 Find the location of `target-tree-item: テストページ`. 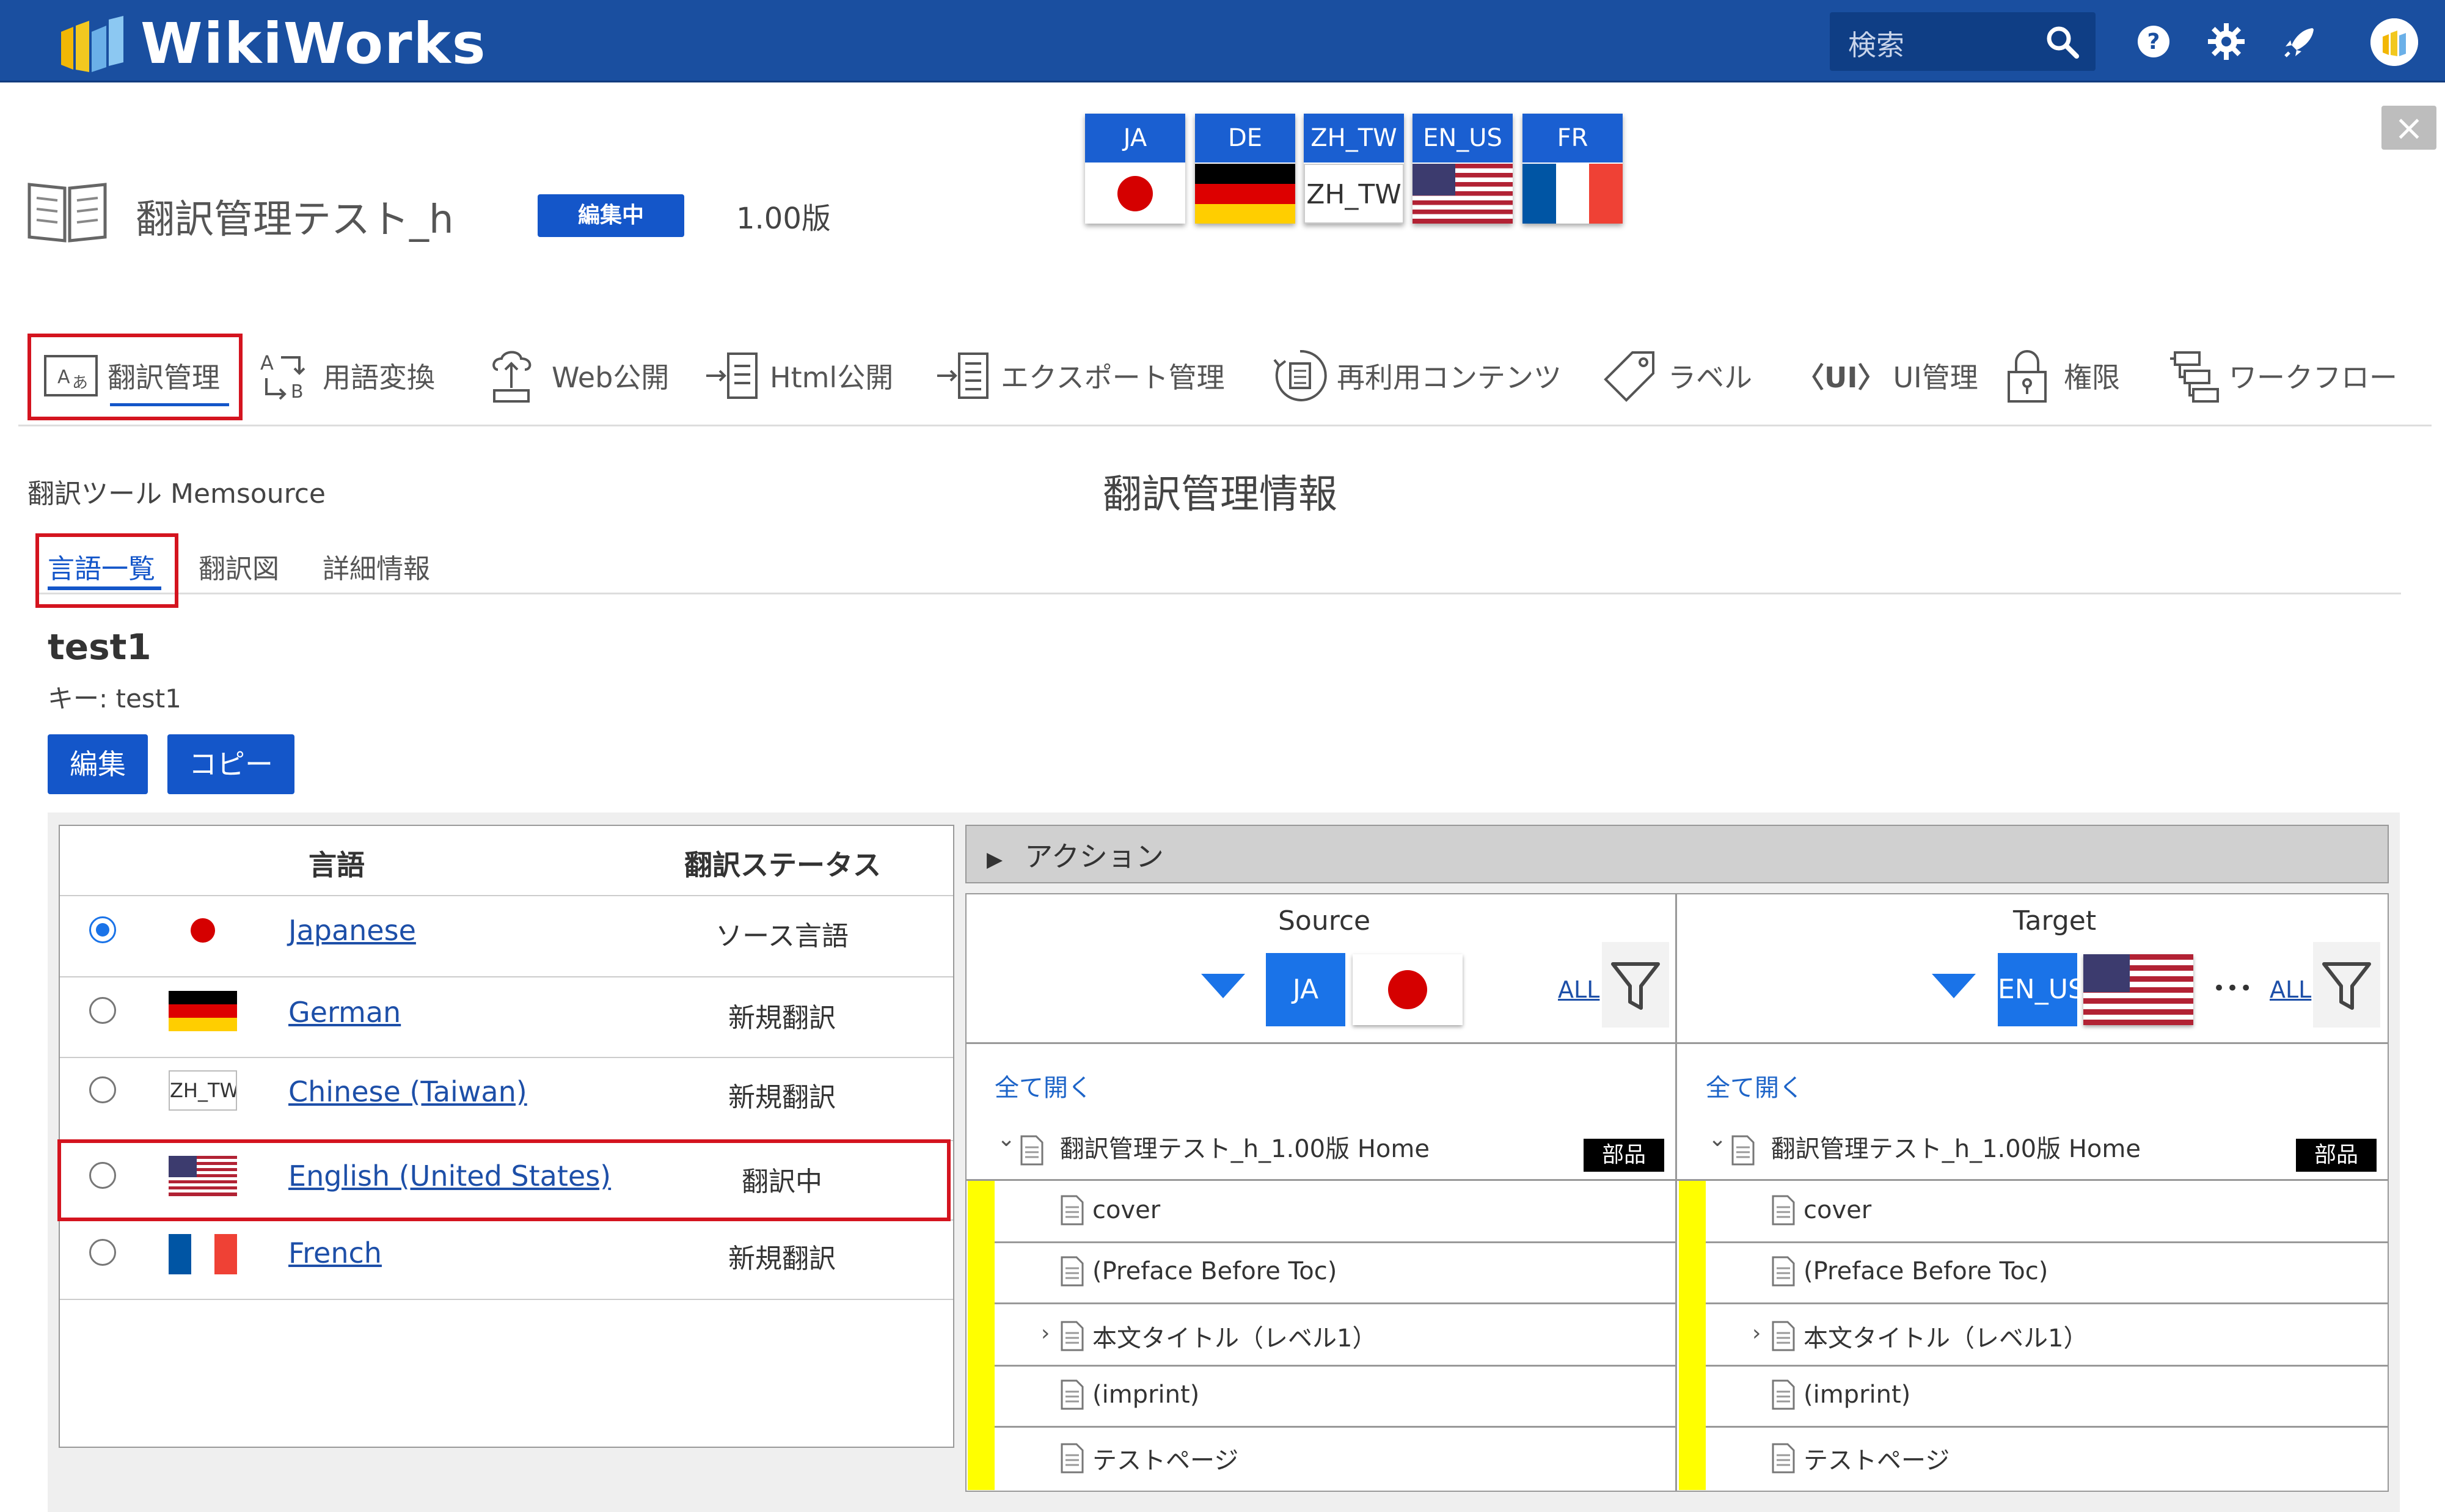

target-tree-item: テストページ is located at coordinates (1861, 1458).